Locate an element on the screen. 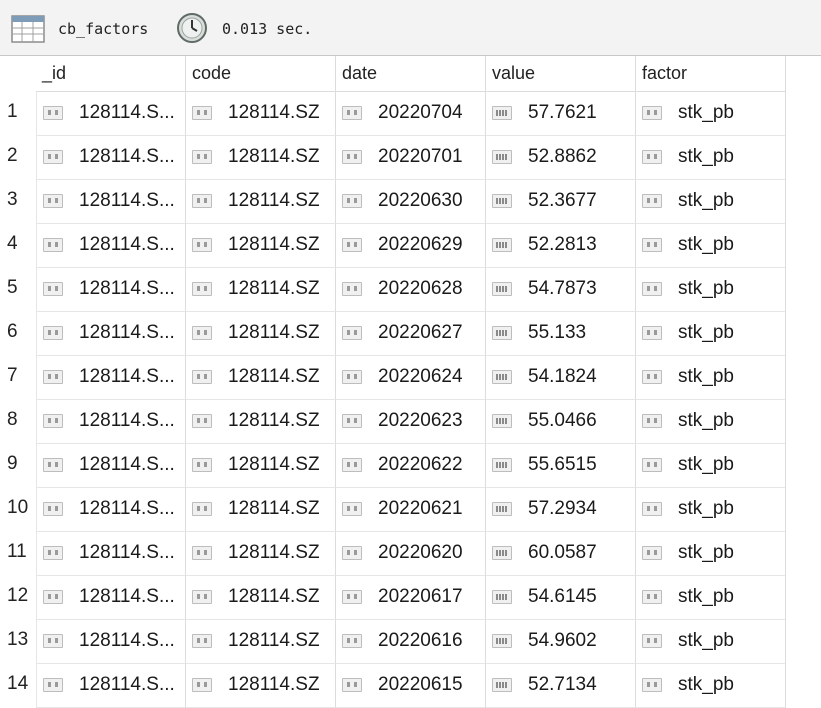 The image size is (821, 708). cell-value: 52.8862 is located at coordinates (561, 158).